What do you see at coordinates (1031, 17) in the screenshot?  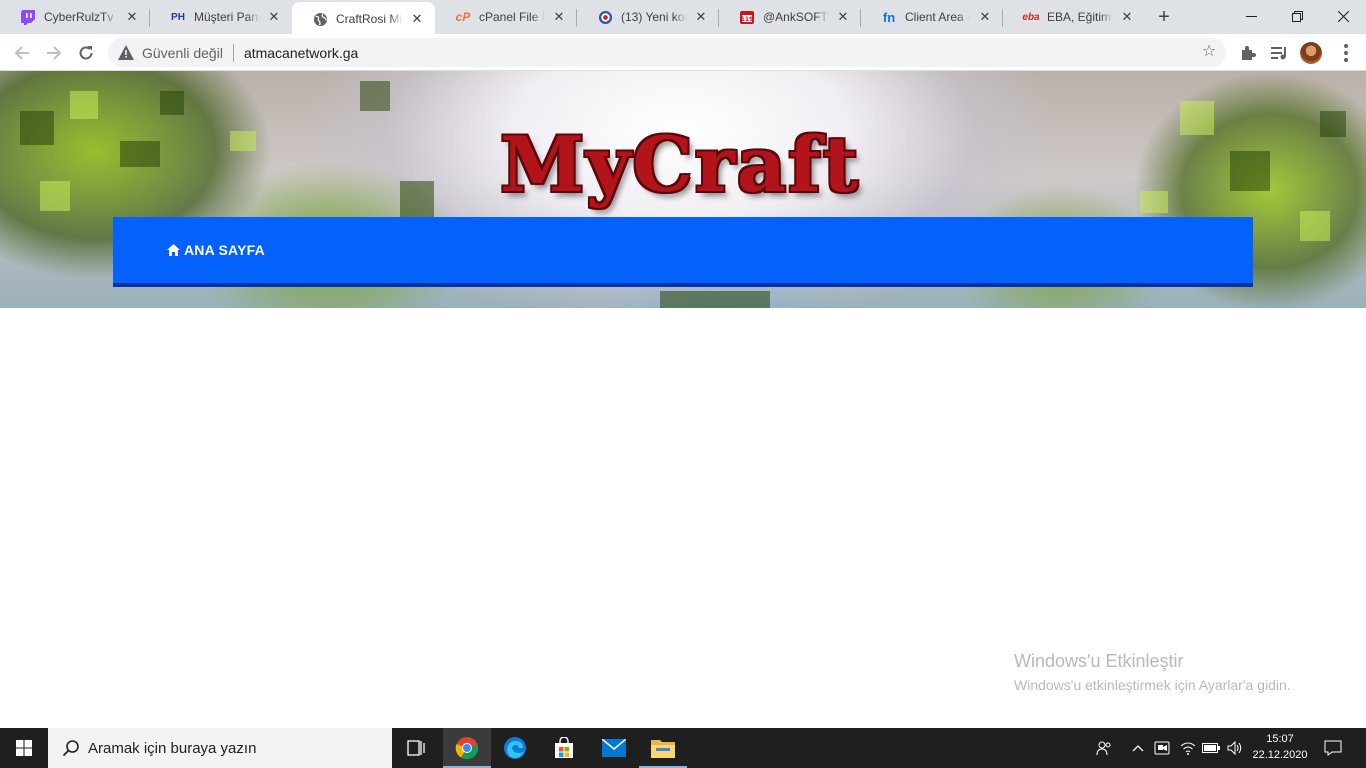 I see `eba-icon: eba` at bounding box center [1031, 17].